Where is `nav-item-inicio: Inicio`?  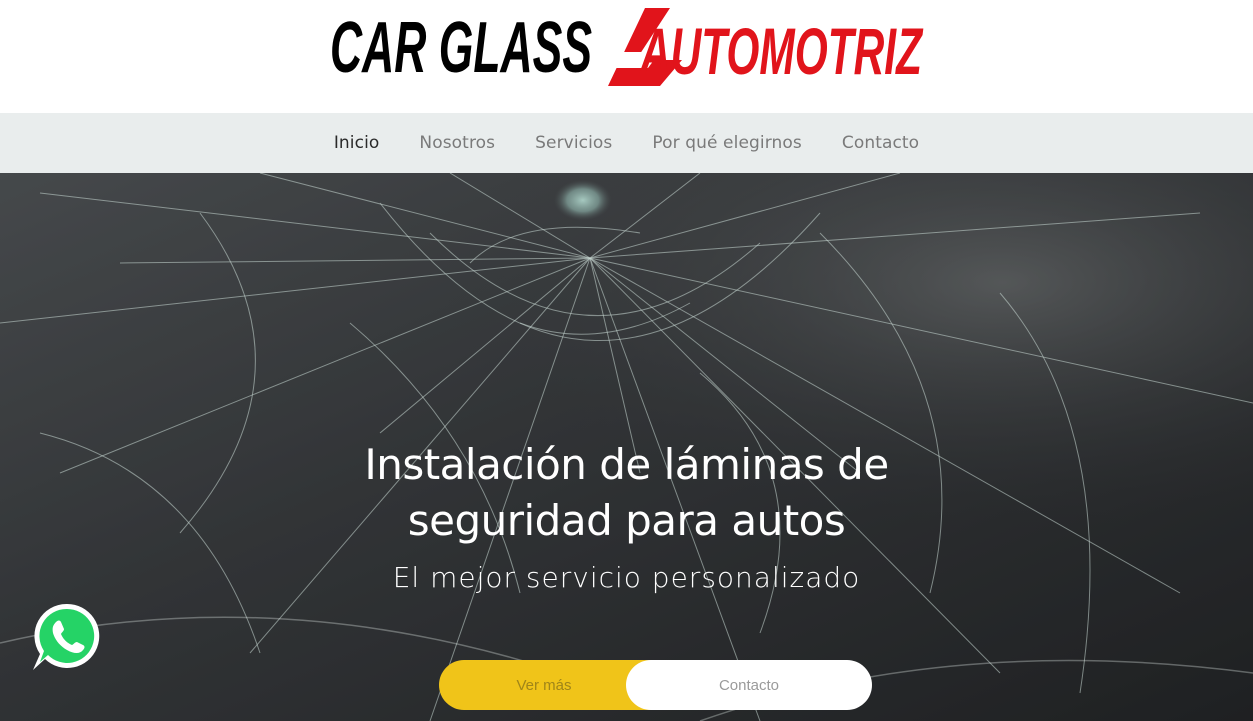
nav-item-inicio: Inicio is located at coordinates (357, 143).